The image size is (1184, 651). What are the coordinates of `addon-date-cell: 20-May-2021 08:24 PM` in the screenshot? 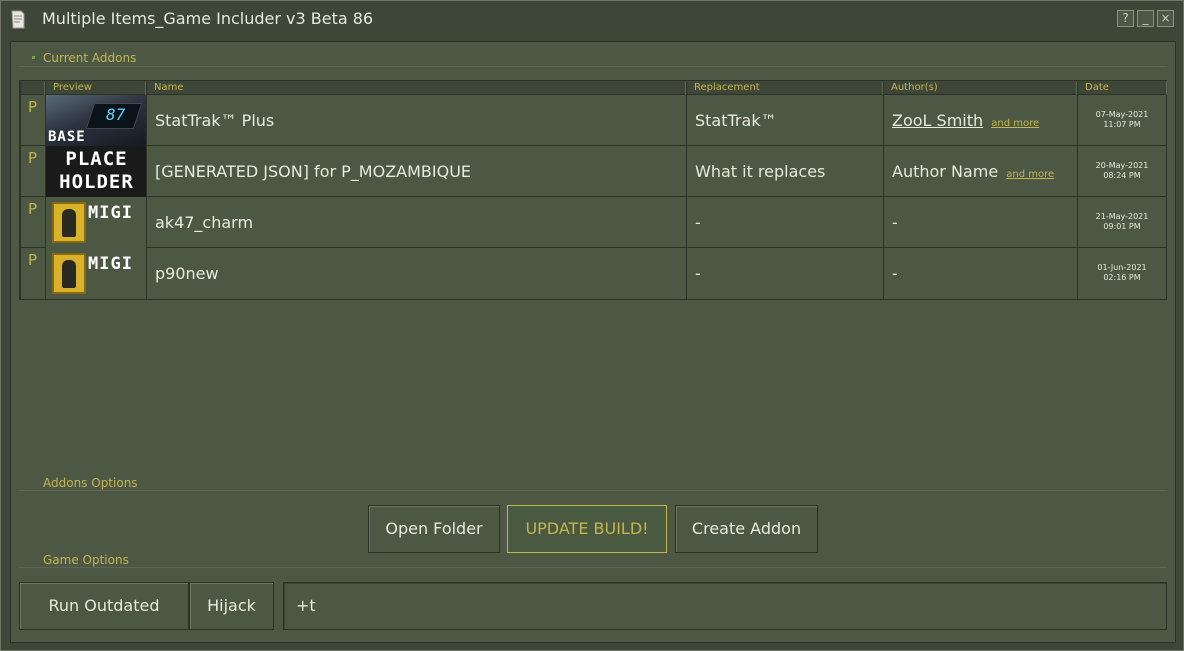 It's located at (1122, 171).